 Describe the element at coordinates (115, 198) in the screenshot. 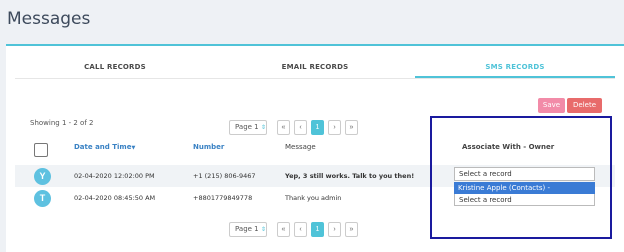

I see `row-date: 02-04-2020 08:45:50 AM` at that location.